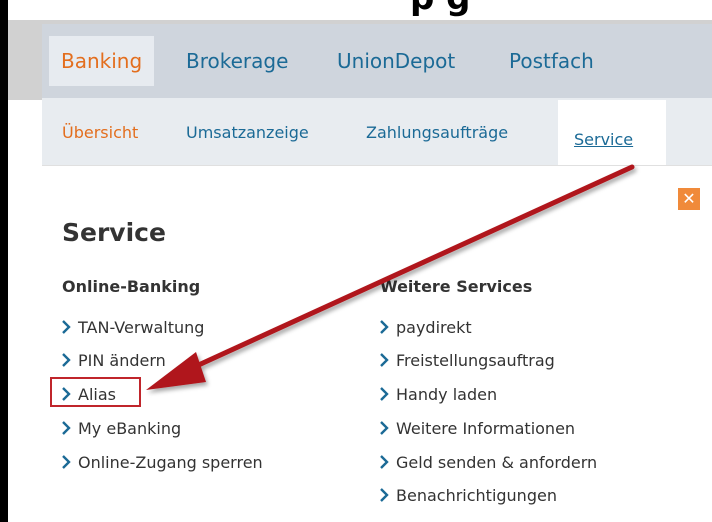 This screenshot has height=522, width=712. I want to click on link-freistellungsauftrag: Freistellungsauftrag, so click(466, 360).